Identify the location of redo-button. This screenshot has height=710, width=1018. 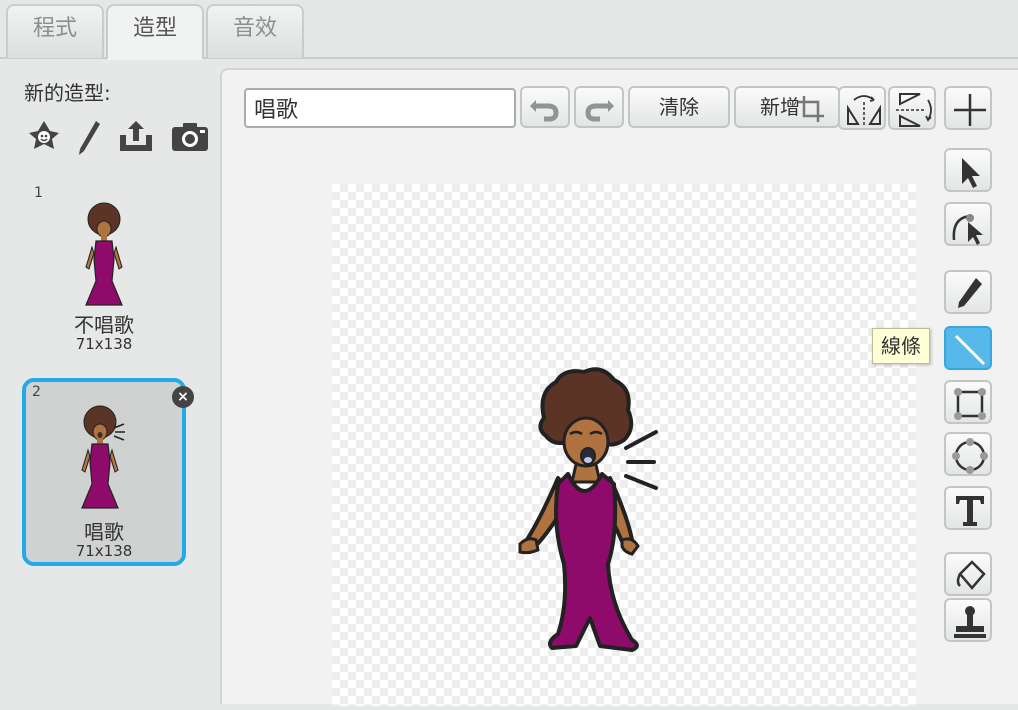
(599, 107).